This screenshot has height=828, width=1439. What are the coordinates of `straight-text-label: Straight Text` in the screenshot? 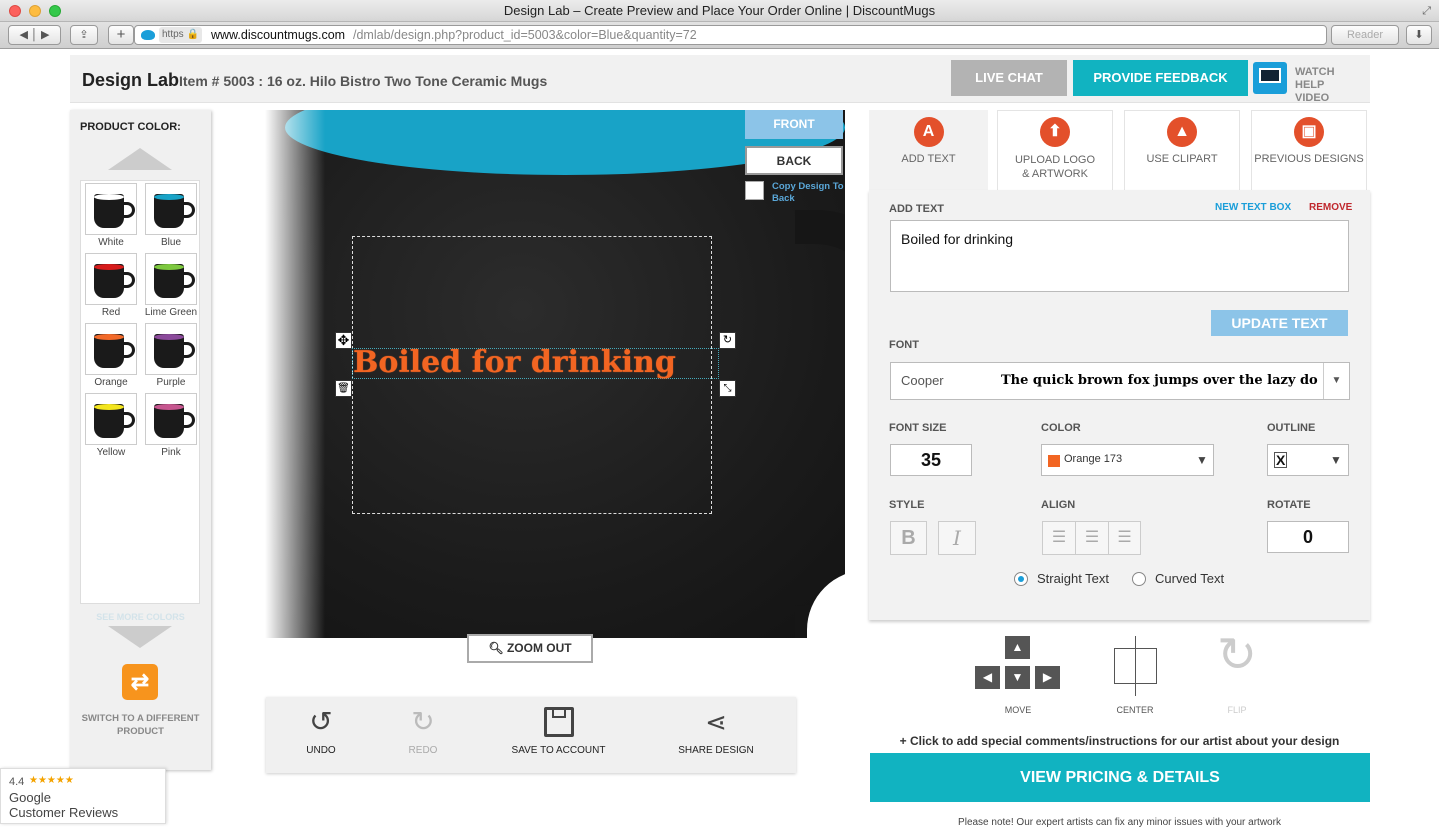 It's located at (1073, 578).